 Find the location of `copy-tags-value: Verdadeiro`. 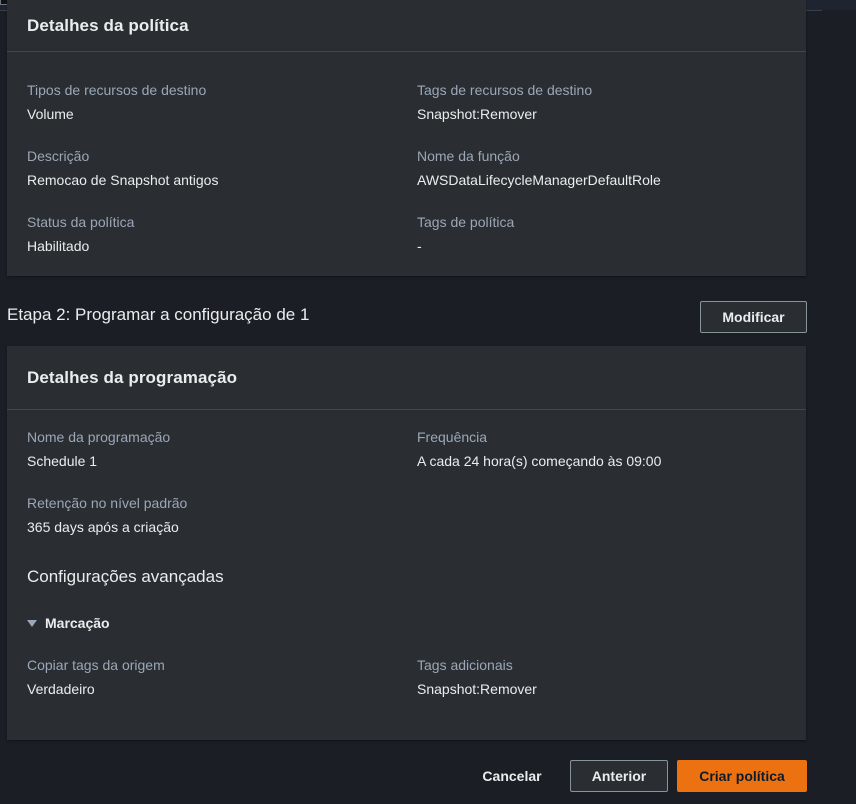

copy-tags-value: Verdadeiro is located at coordinates (61, 689).